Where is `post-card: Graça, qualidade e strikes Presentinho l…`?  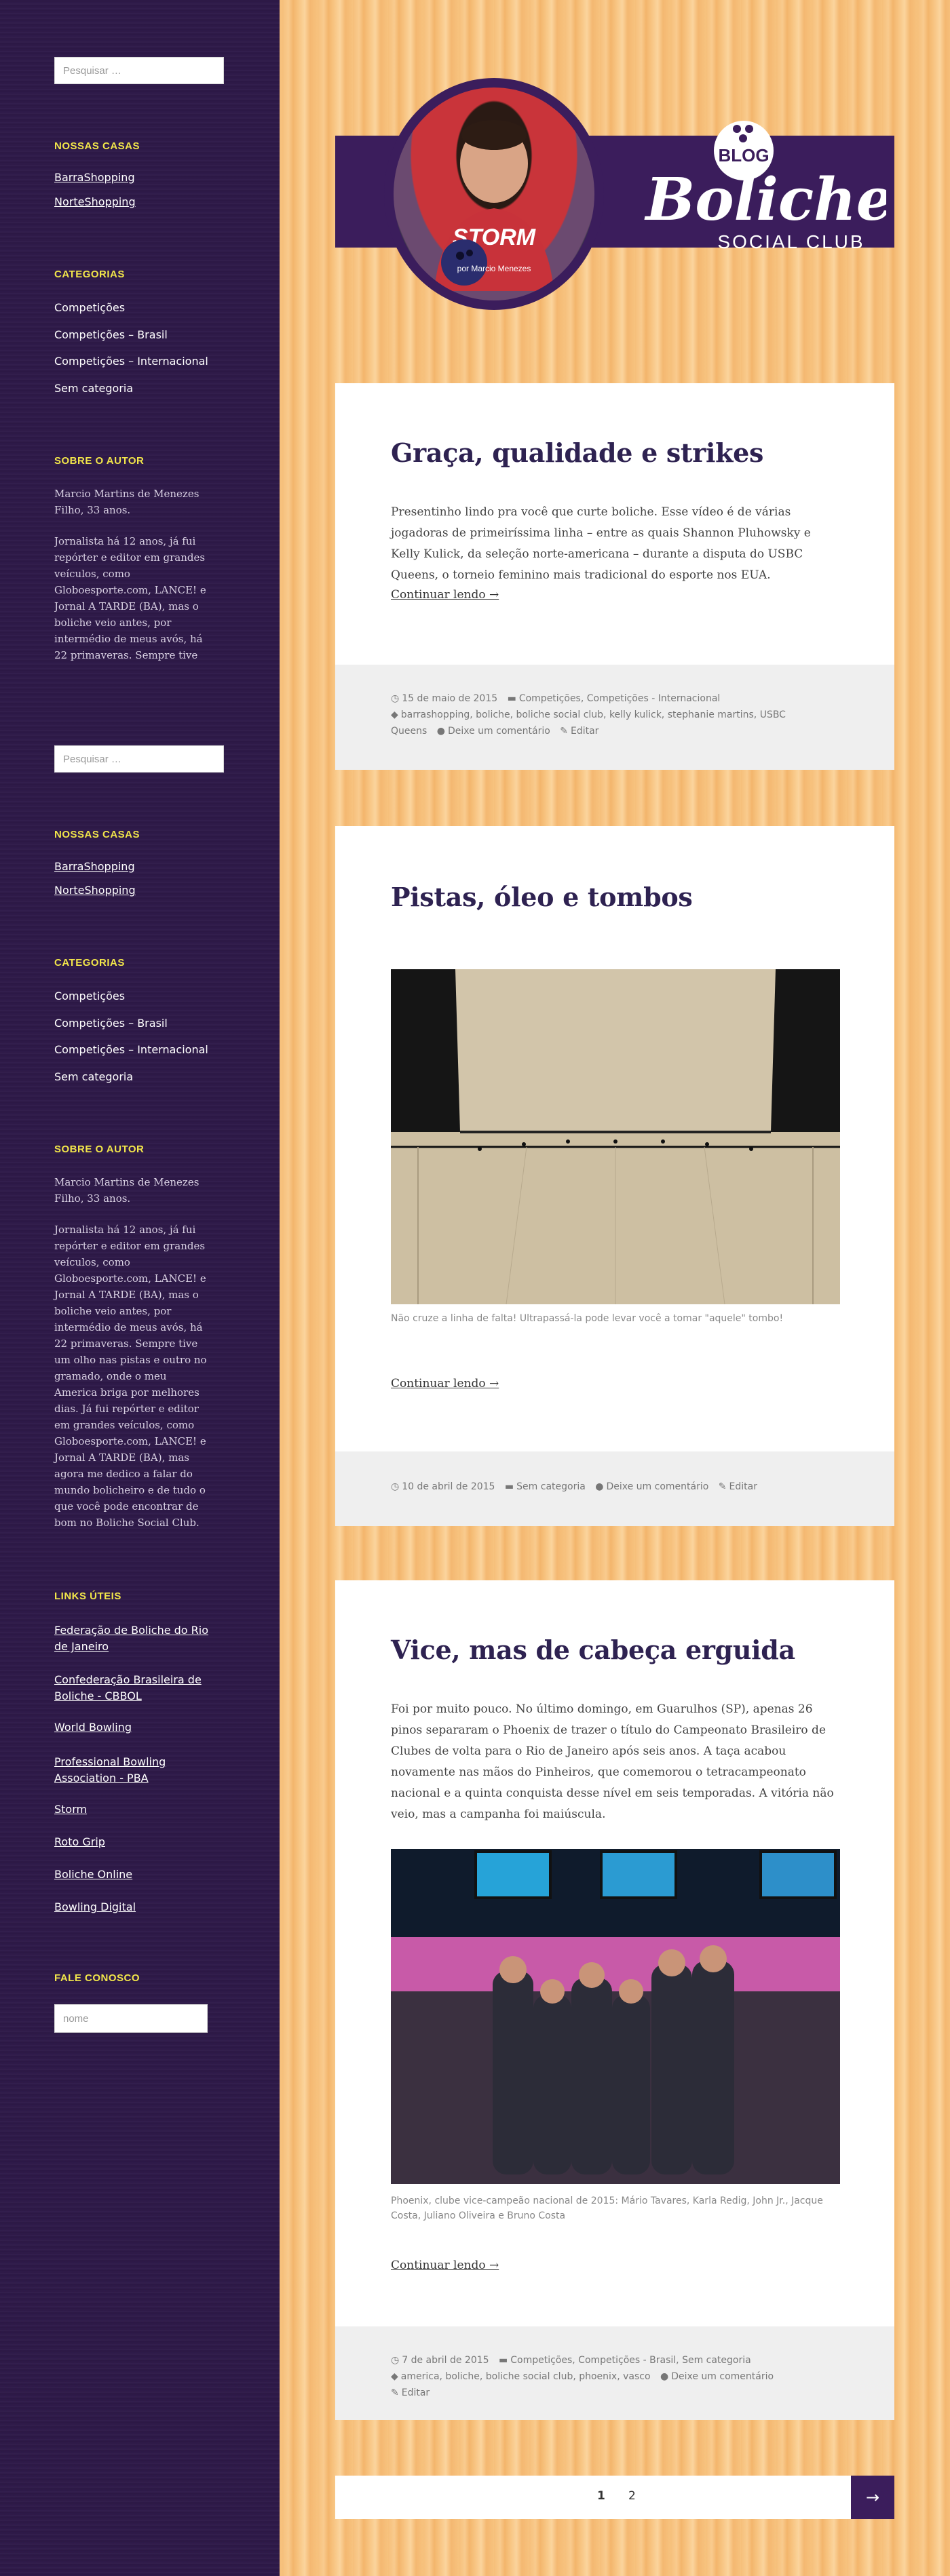
post-card: Graça, qualidade e strikes Presentinho l… is located at coordinates (614, 576).